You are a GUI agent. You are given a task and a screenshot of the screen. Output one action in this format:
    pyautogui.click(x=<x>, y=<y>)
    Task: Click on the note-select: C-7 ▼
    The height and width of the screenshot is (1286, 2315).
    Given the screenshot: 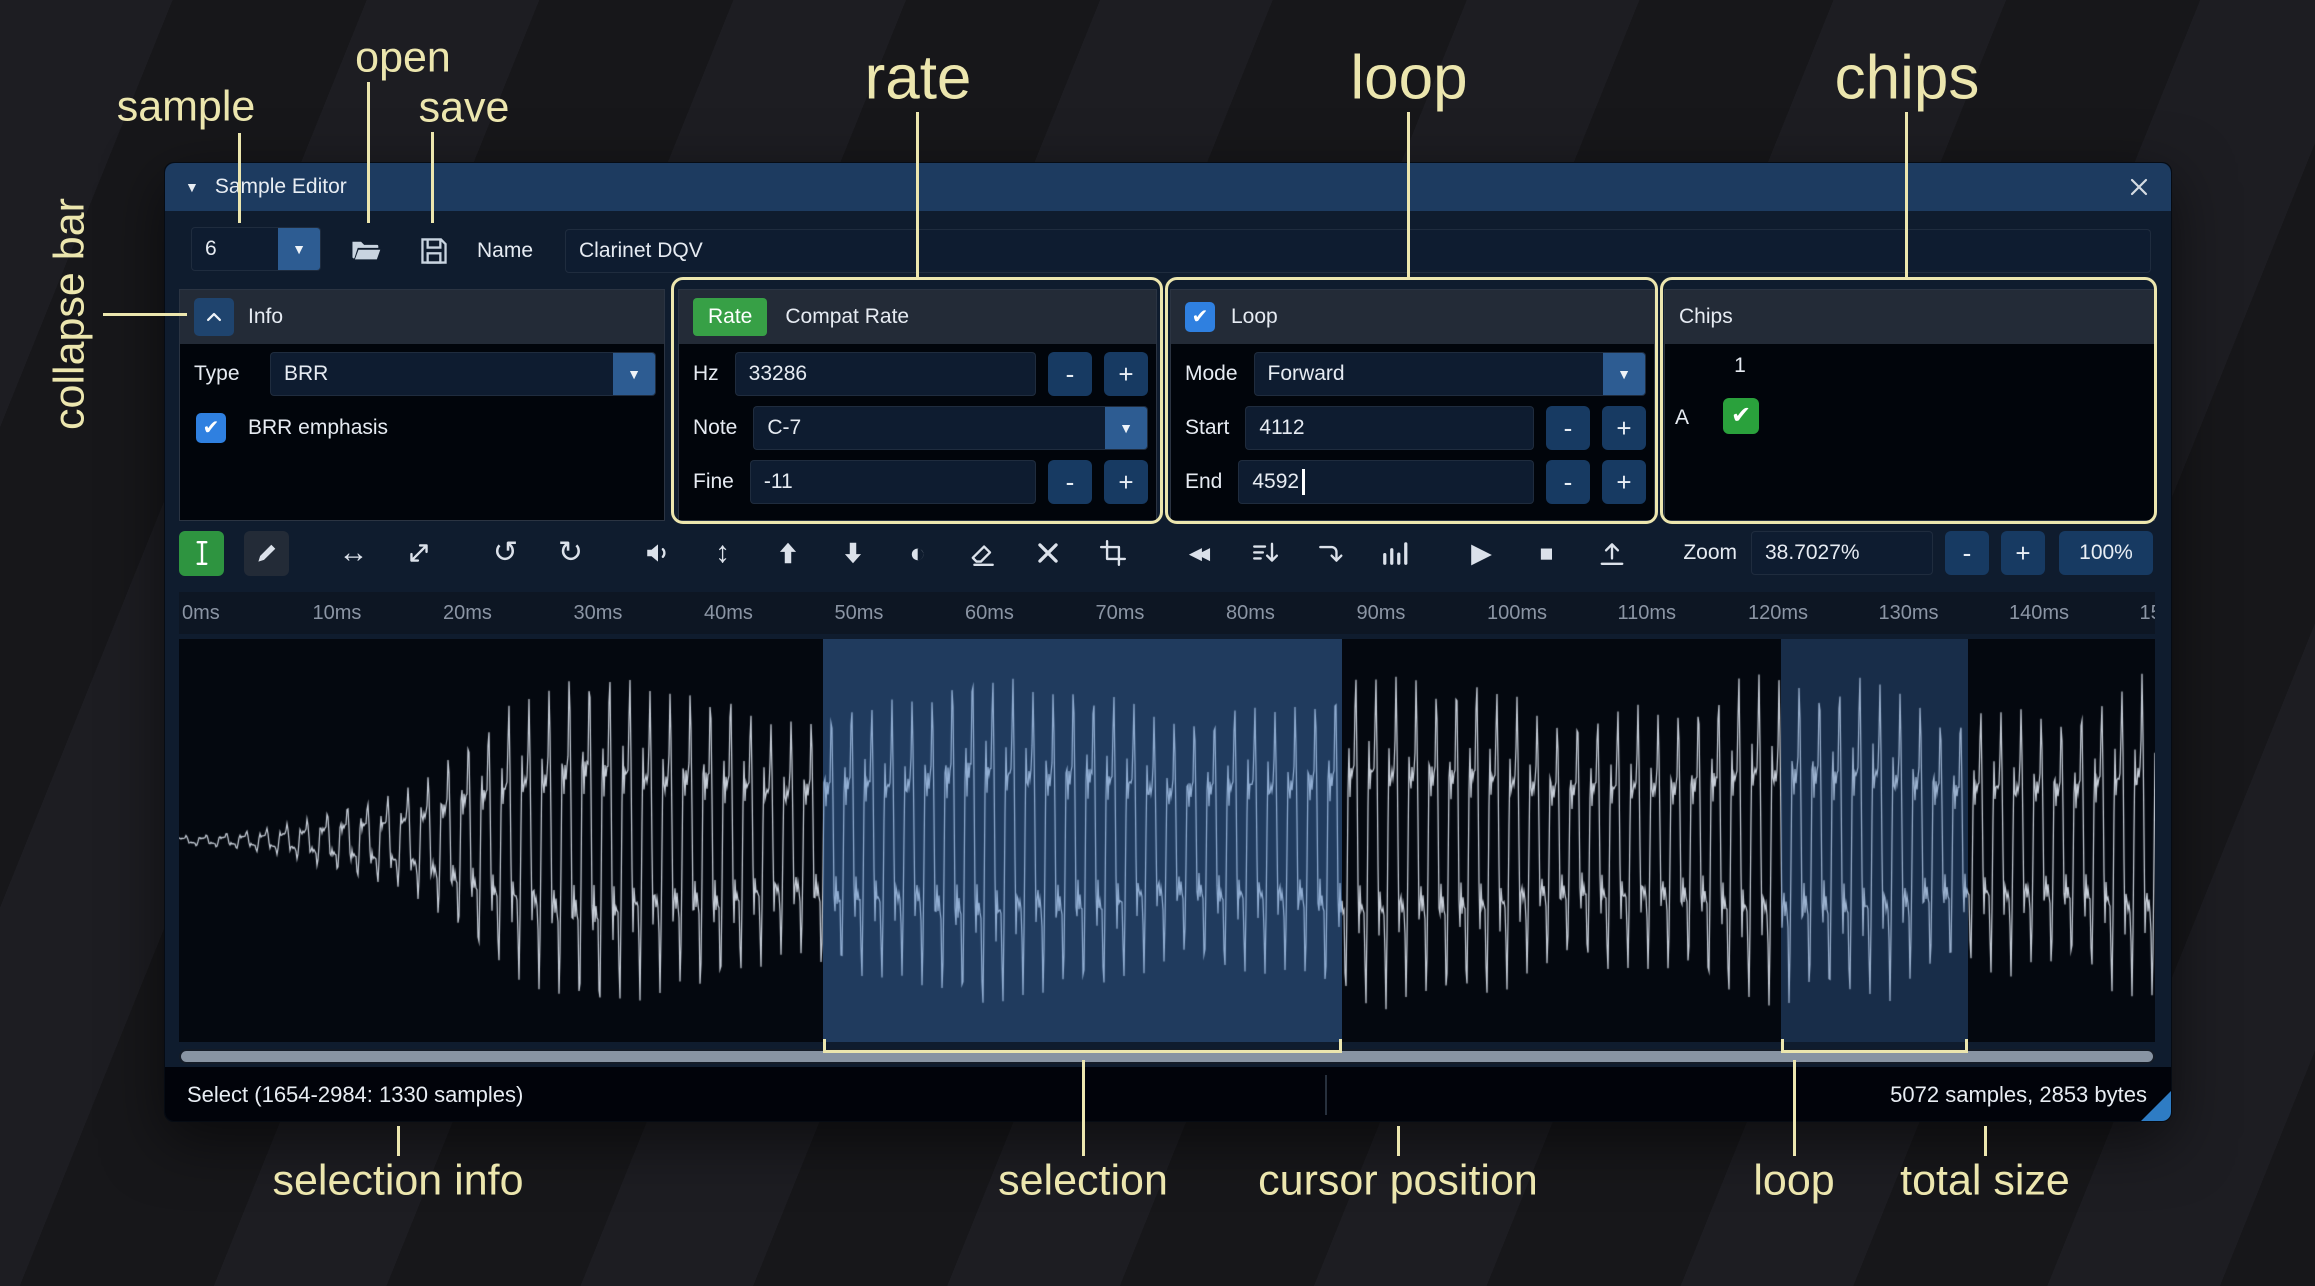 What is the action you would take?
    pyautogui.click(x=950, y=428)
    